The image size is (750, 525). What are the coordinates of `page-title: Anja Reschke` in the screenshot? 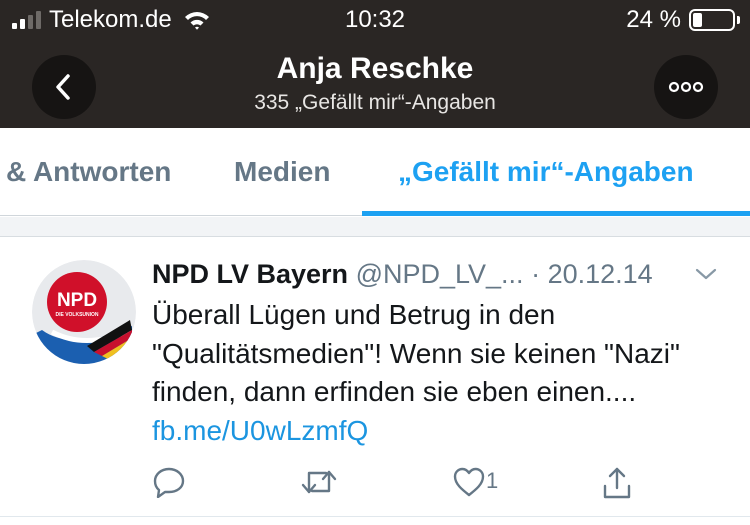 It's located at (375, 68).